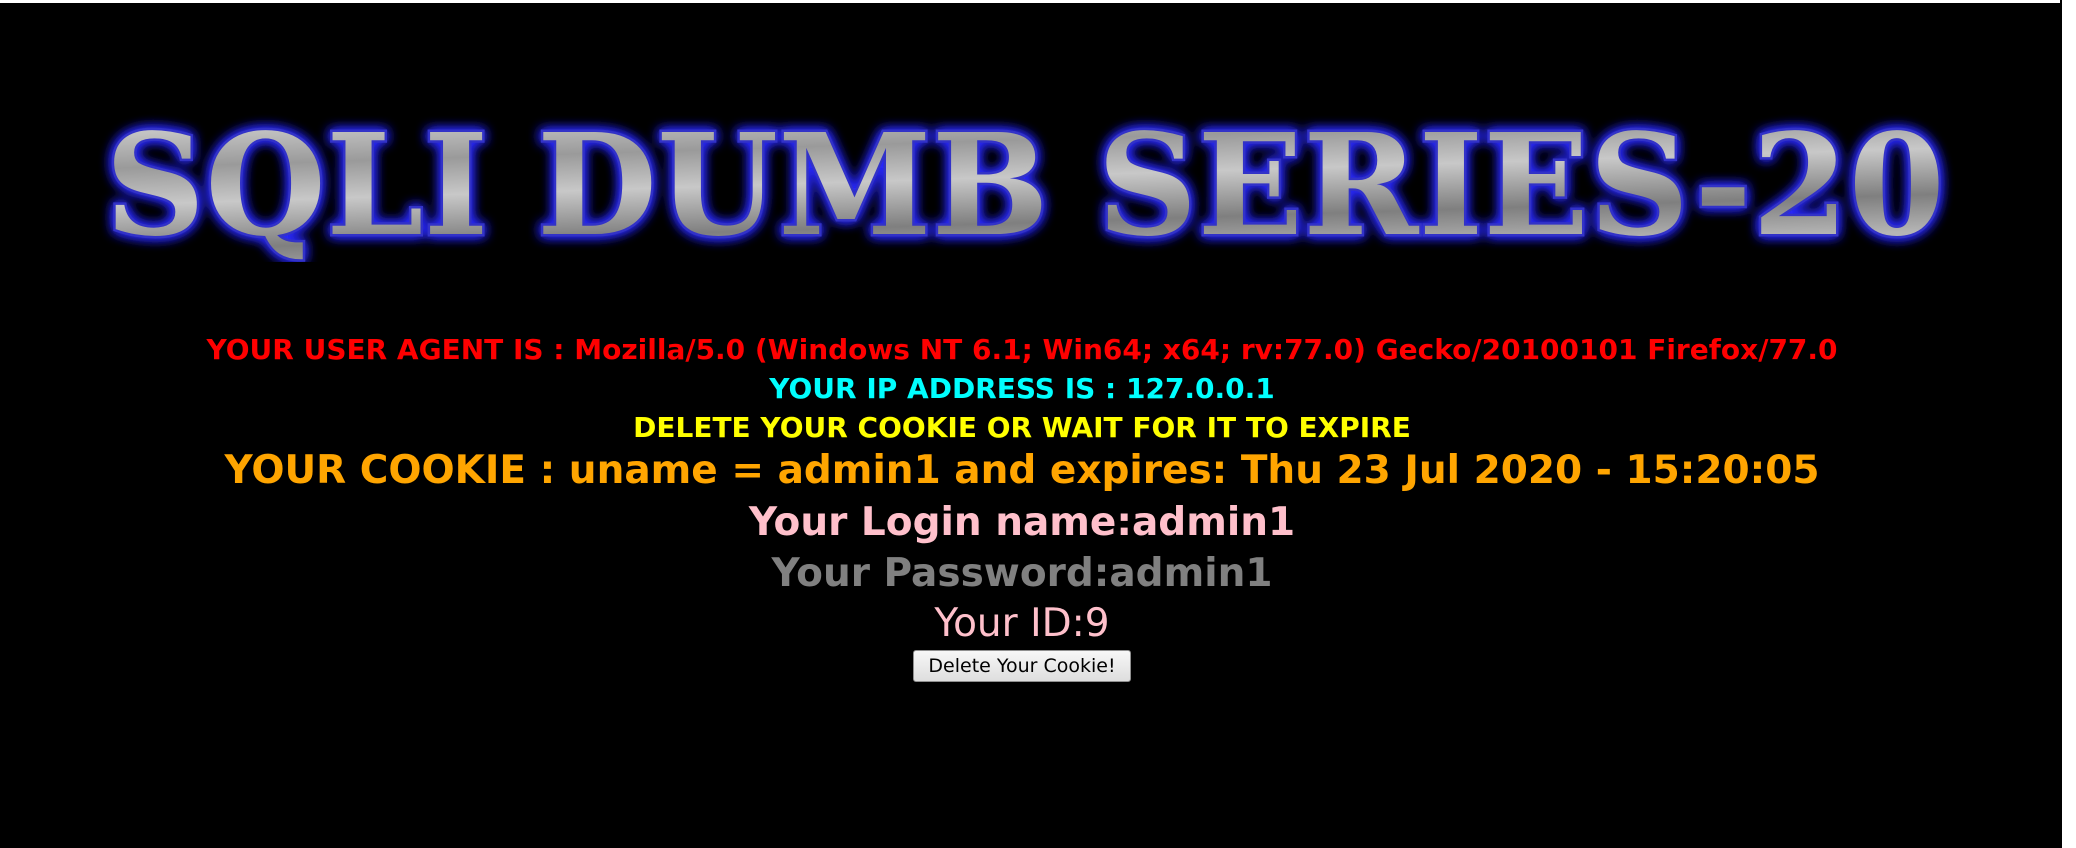 This screenshot has height=848, width=2076. I want to click on user-id-text: Your ID:9, so click(1022, 623).